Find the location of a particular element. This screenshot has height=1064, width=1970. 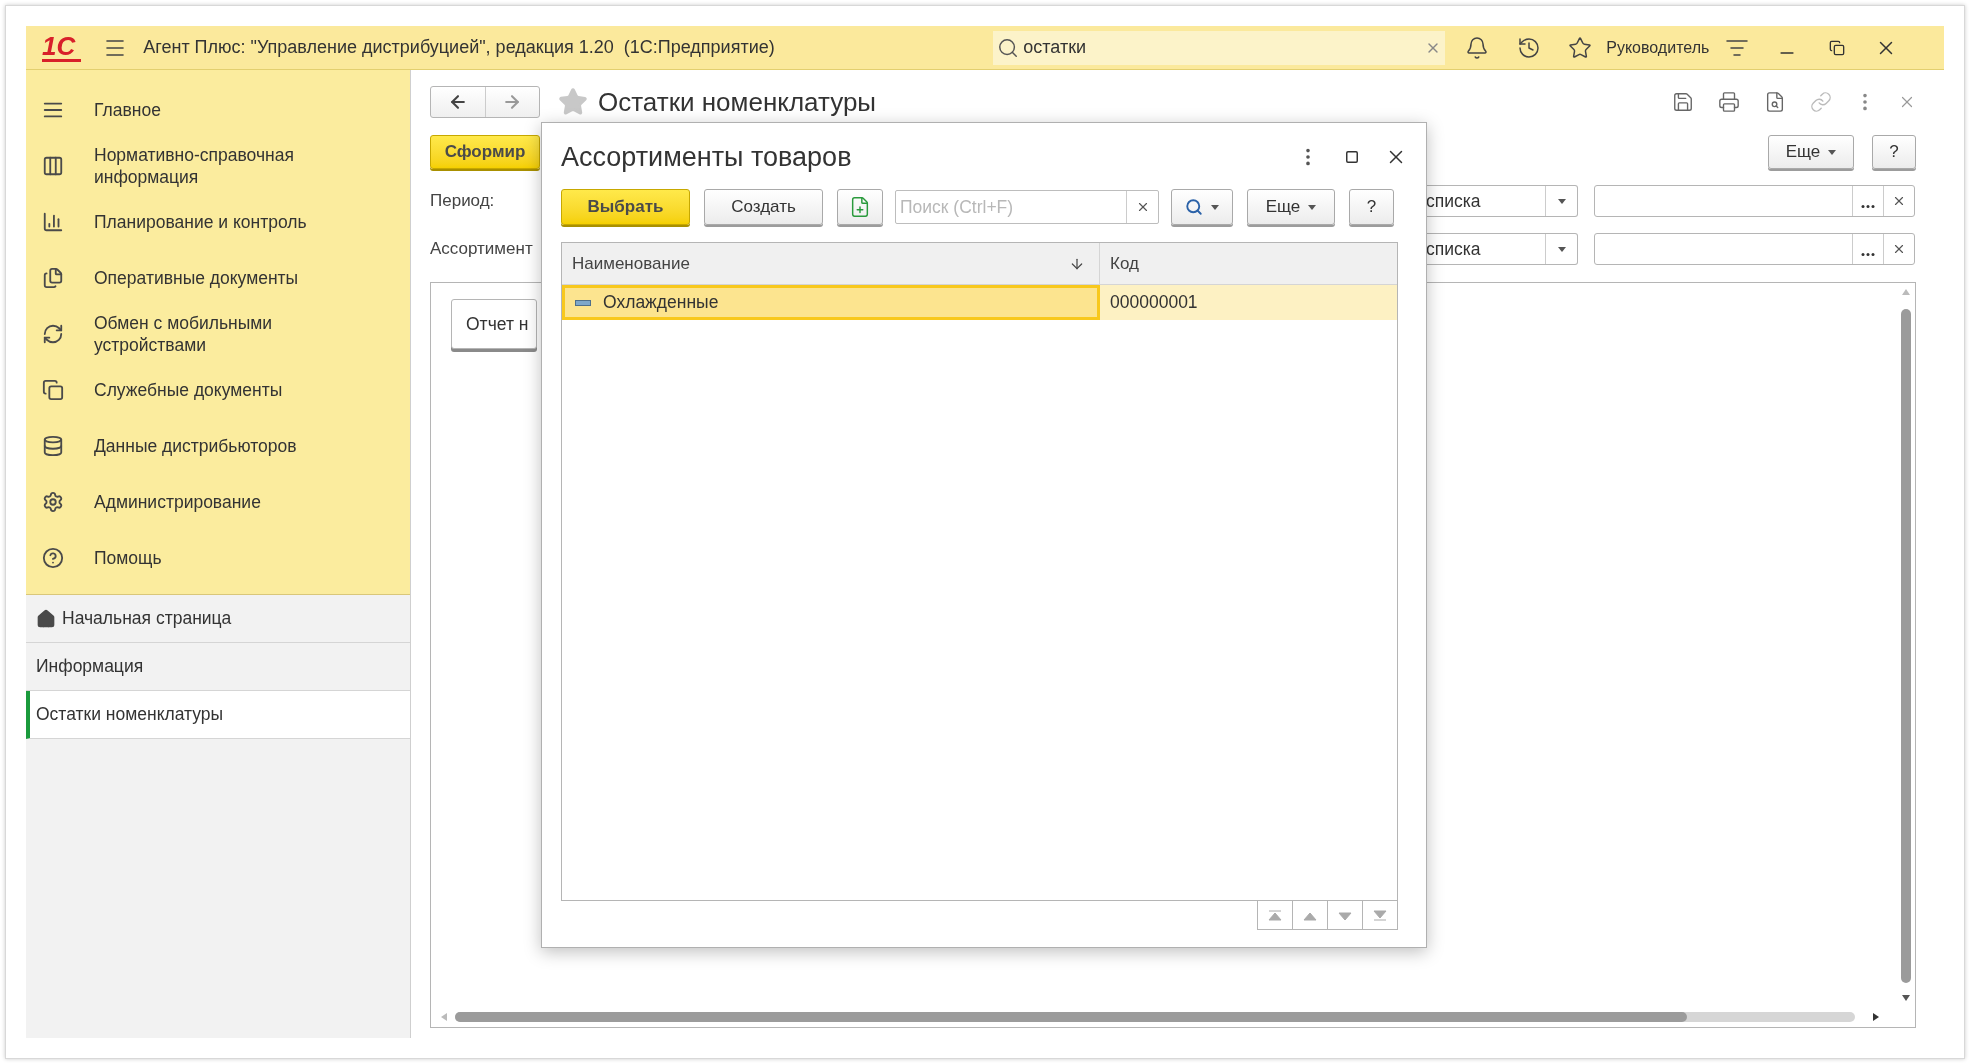

section-item: Обмен с мобильными устройствами is located at coordinates (218, 334).